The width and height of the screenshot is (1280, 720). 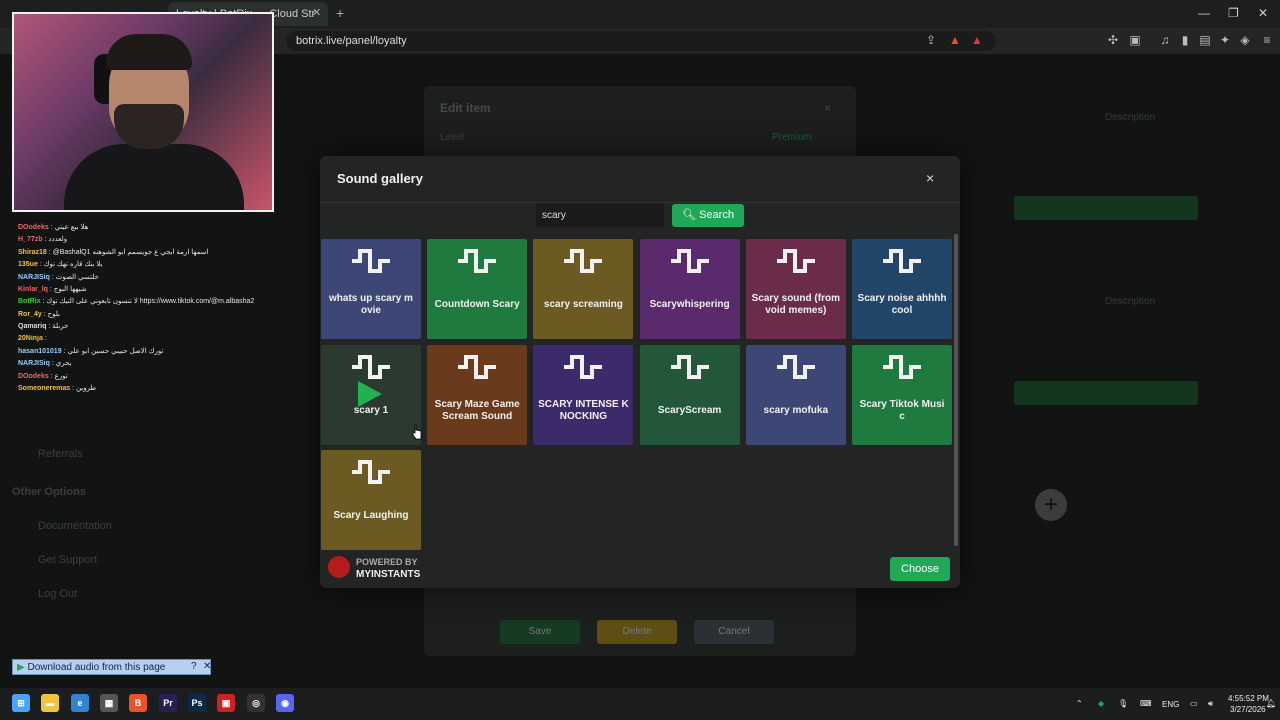 I want to click on minimize-icon: —, so click(x=1204, y=13).